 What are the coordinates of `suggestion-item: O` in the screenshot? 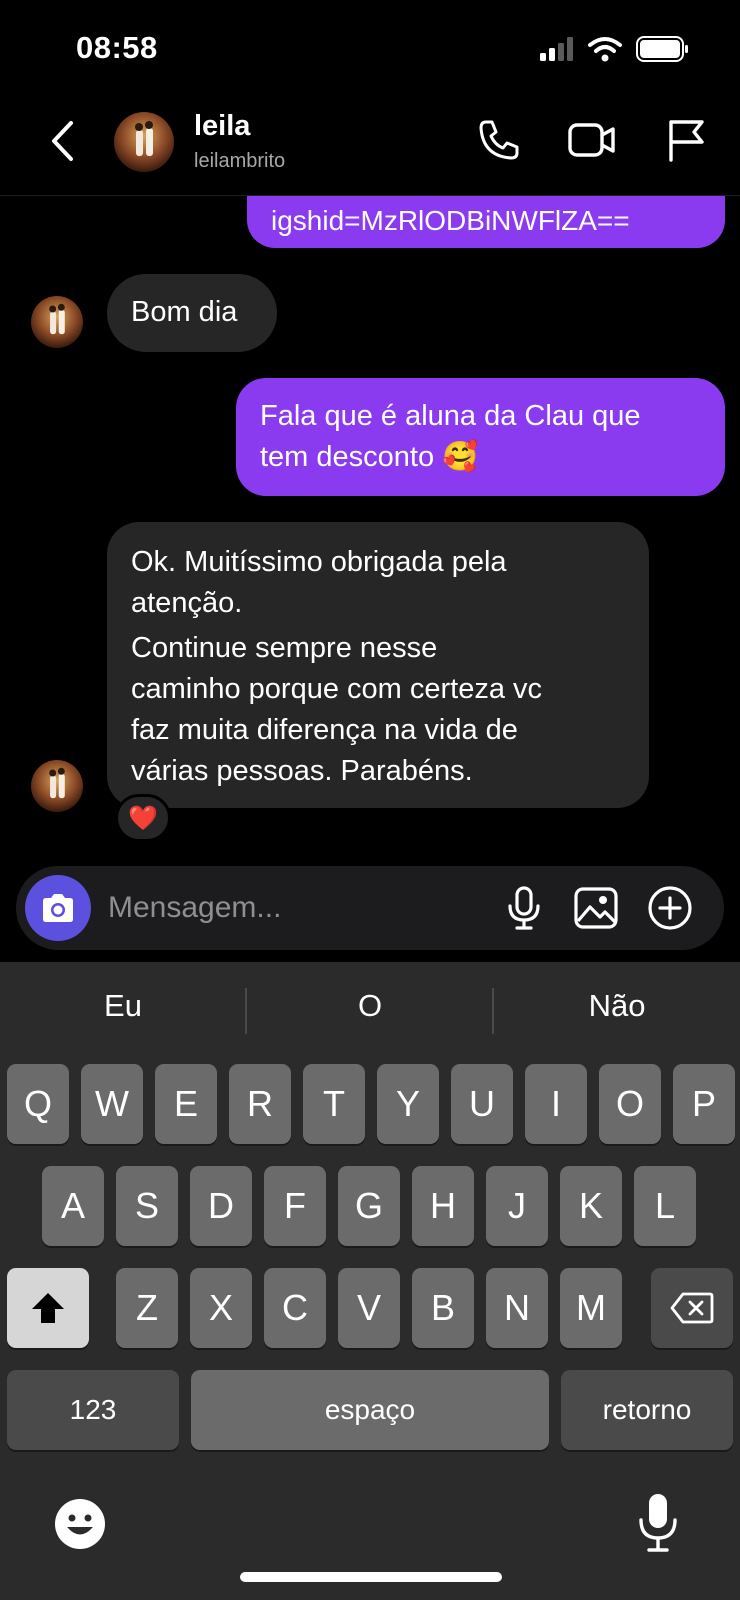 It's located at (370, 1011).